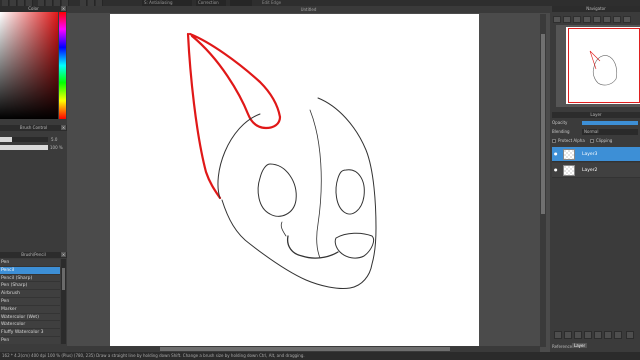 The image size is (640, 360). Describe the element at coordinates (8, 270) in the screenshot. I see `brush-list-item-label: Pencil` at that location.